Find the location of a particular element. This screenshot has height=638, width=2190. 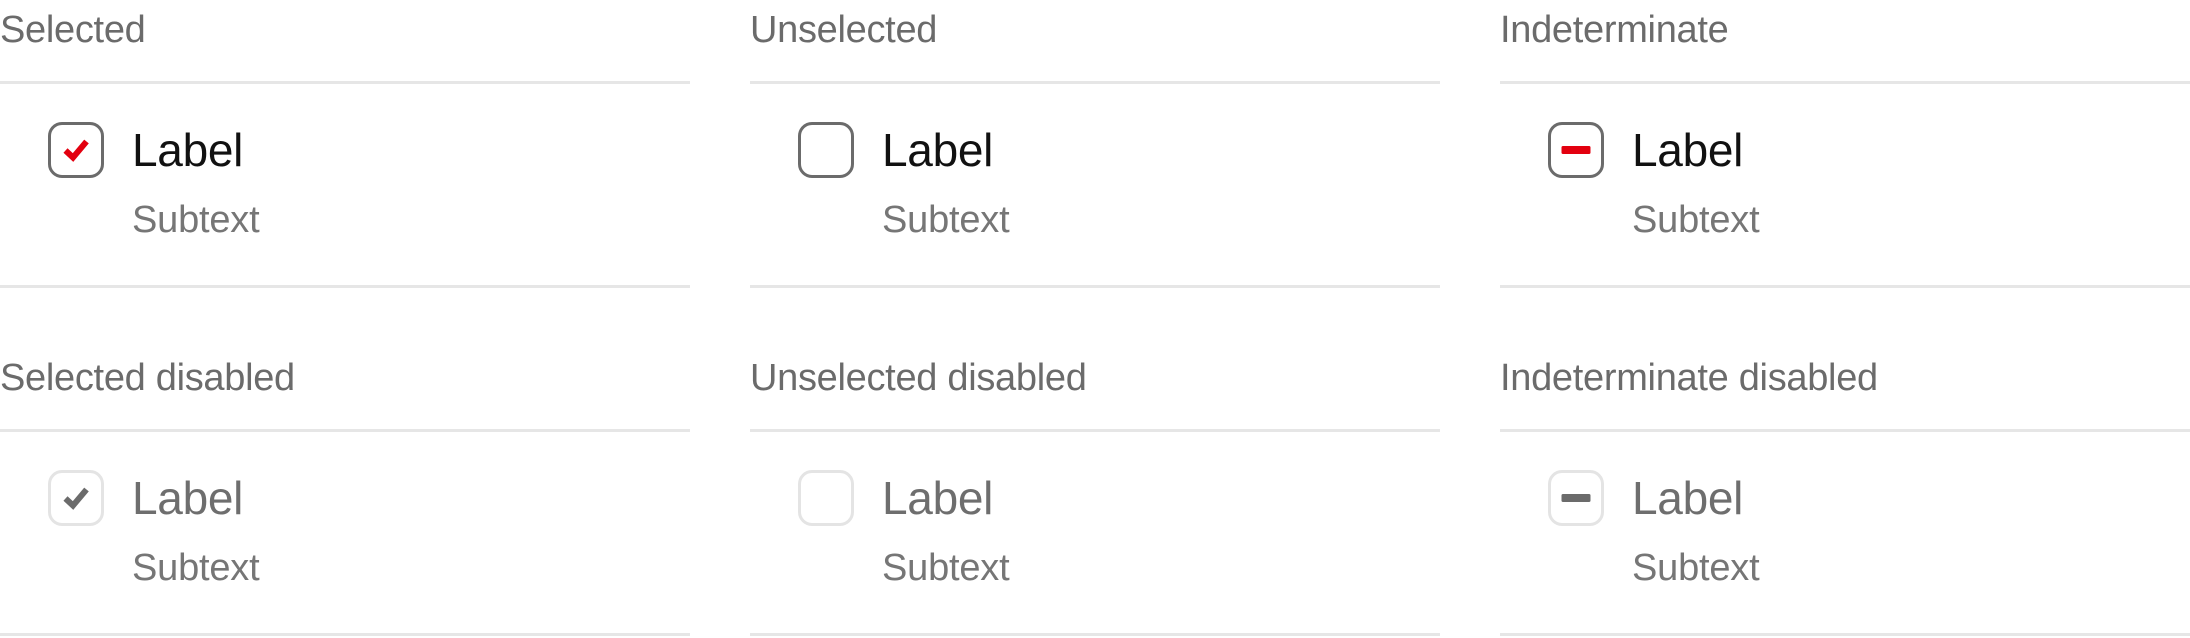

checkbox-demo-unselected-disabled: Unselected disabled Label Subtext is located at coordinates (1095, 493).